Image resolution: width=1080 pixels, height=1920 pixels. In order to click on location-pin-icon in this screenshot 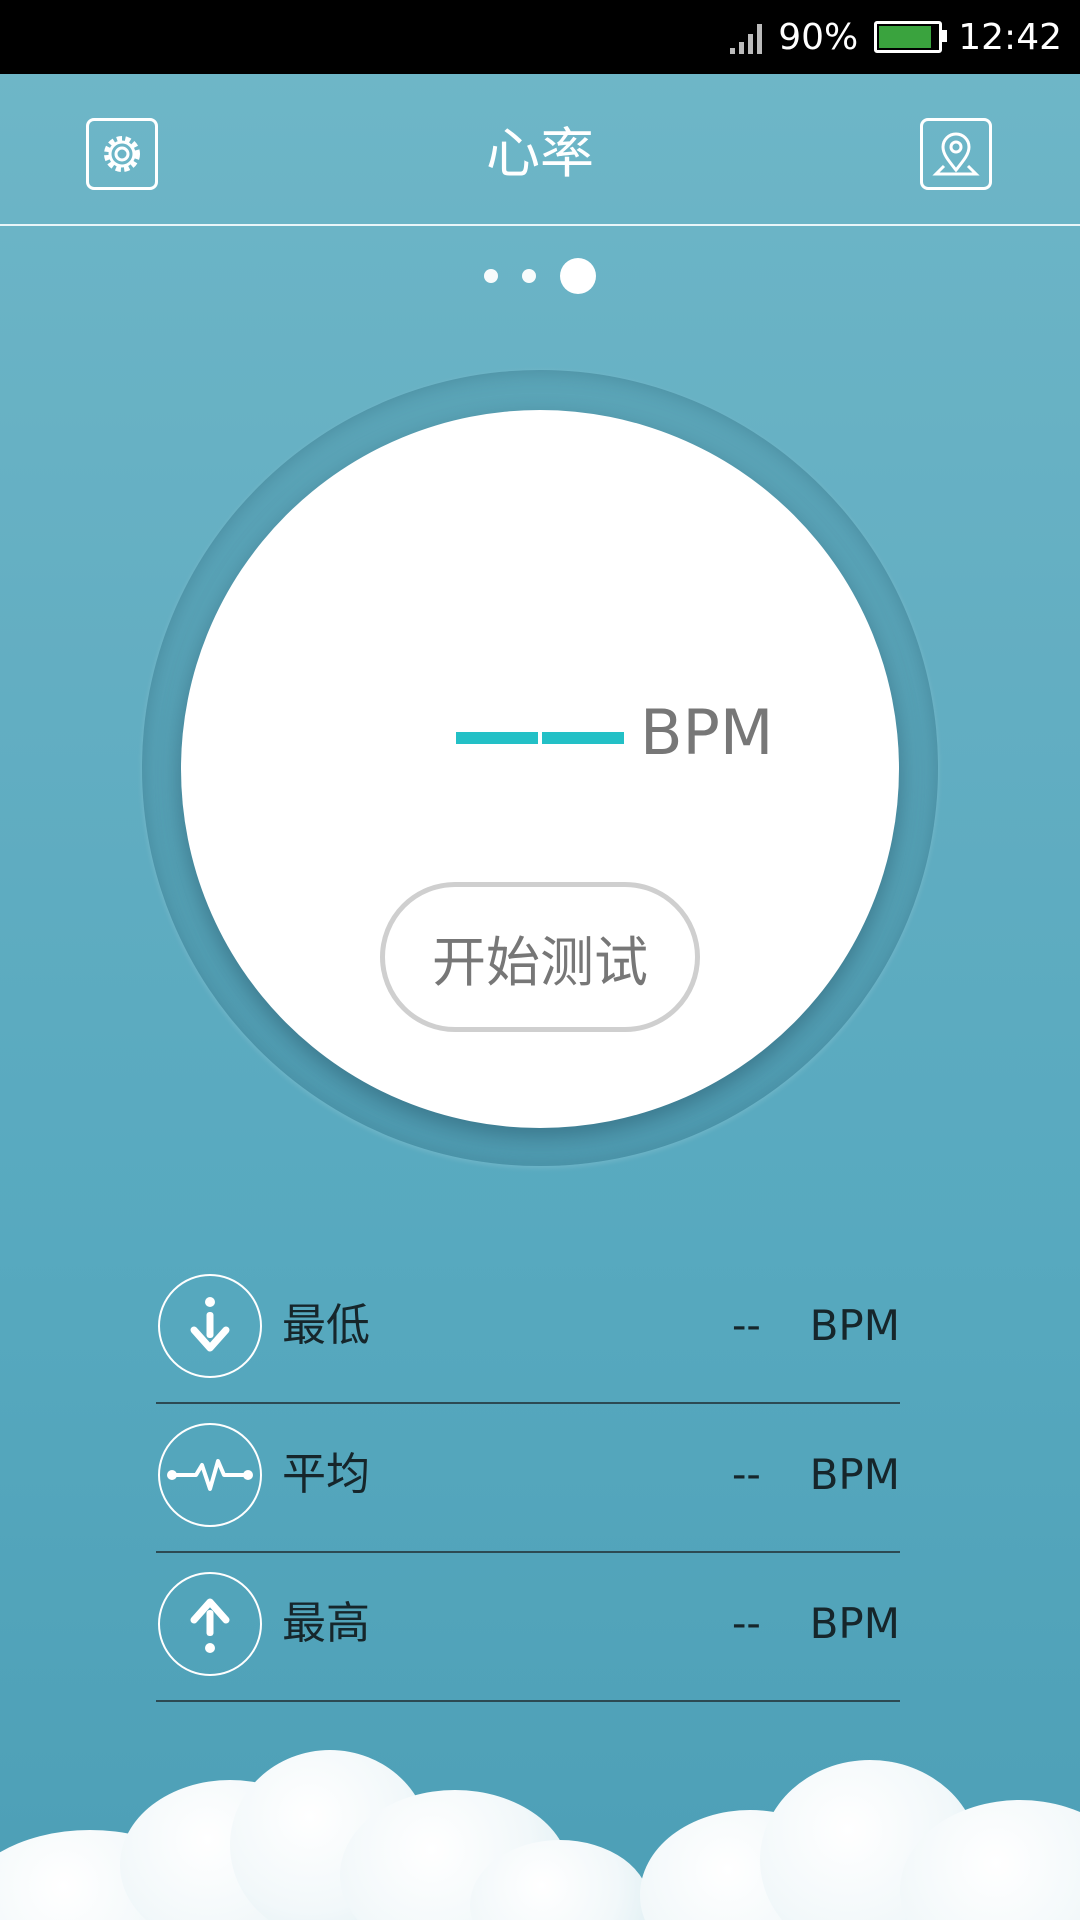, I will do `click(956, 154)`.